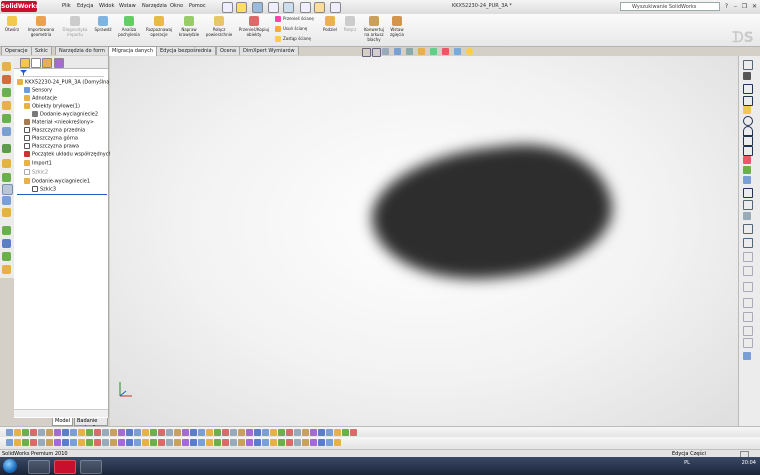  I want to click on tree-item-obiekty-brylowe: Obiekty bryłowe(1), so click(52, 106).